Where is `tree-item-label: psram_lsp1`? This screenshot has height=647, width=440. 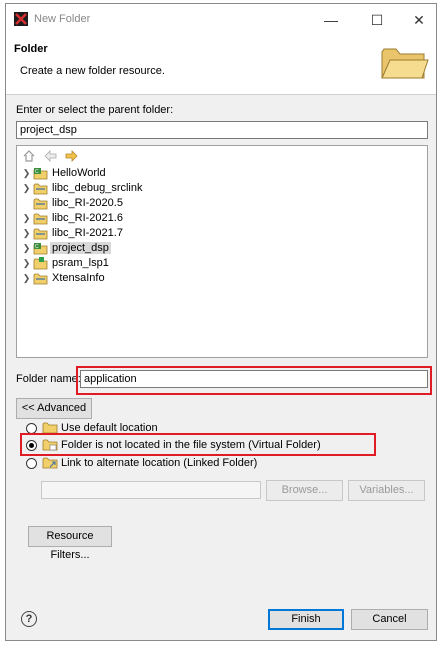
tree-item-label: psram_lsp1 is located at coordinates (80, 263).